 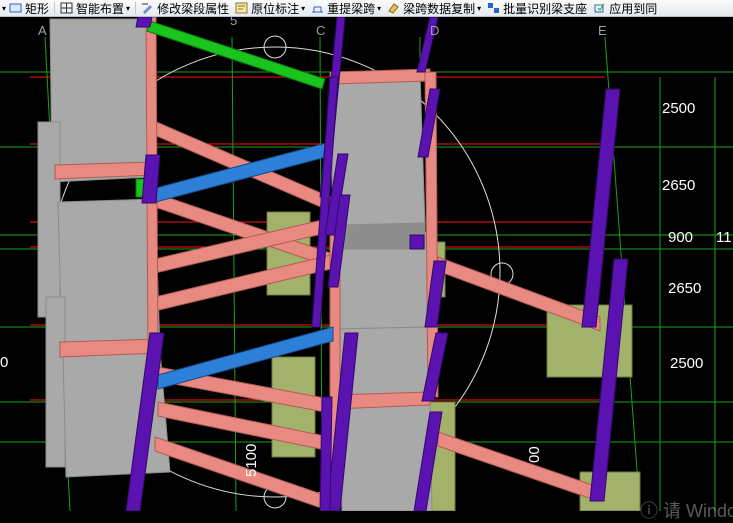 I want to click on toolbar-copy-span-button: 梁跨数据复制 ▾, so click(x=434, y=8).